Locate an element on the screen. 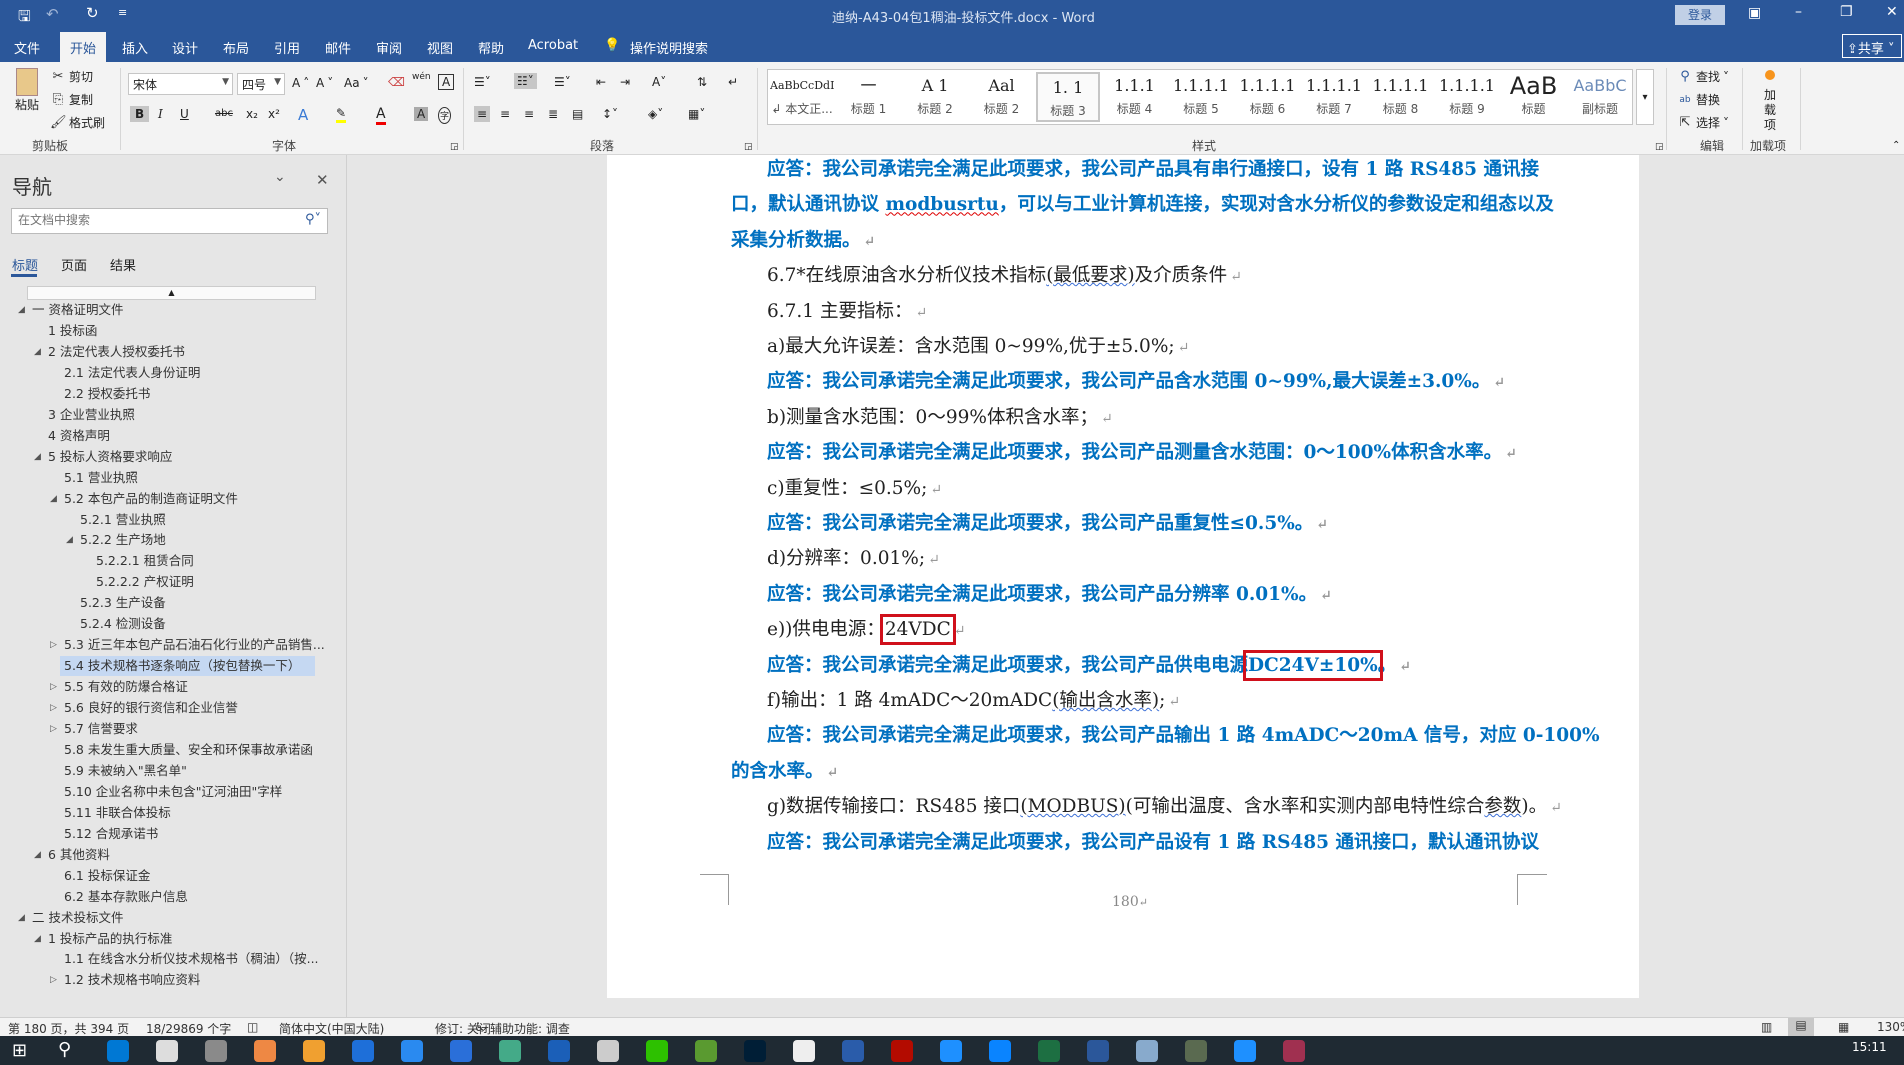 Image resolution: width=1904 pixels, height=1065 pixels. increase-indent-icon: ⇥ is located at coordinates (625, 82).